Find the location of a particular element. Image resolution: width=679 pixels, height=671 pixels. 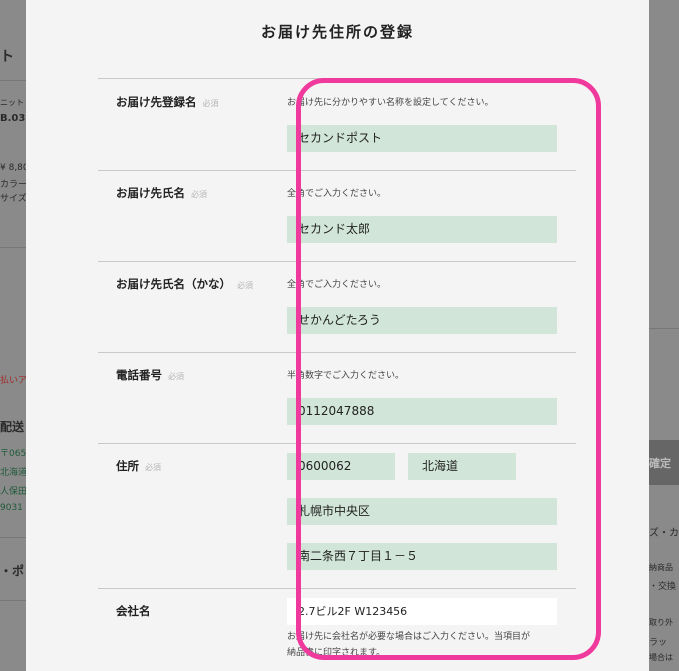

field-hint: 納品書に印字されます。 is located at coordinates (336, 653).